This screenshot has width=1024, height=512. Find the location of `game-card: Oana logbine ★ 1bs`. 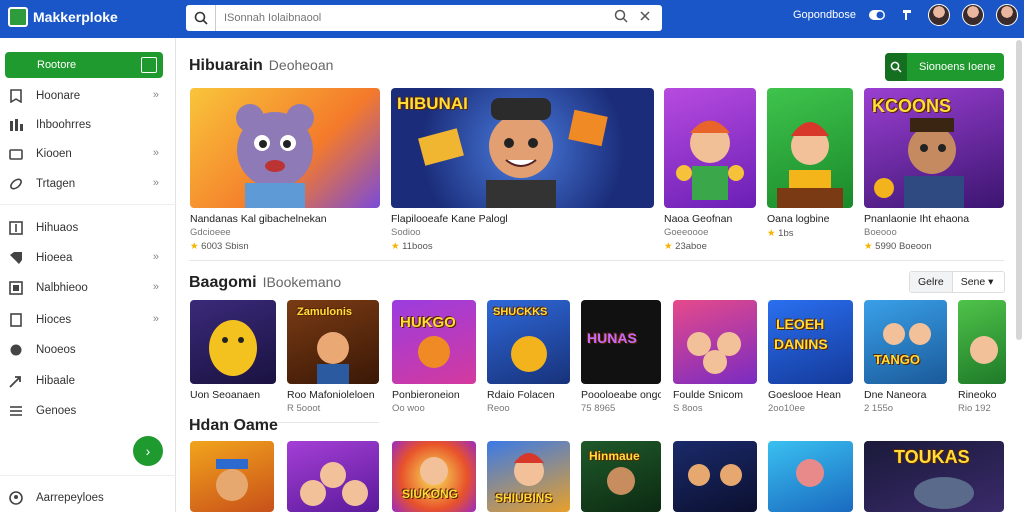

game-card: Oana logbine ★ 1bs is located at coordinates (810, 163).